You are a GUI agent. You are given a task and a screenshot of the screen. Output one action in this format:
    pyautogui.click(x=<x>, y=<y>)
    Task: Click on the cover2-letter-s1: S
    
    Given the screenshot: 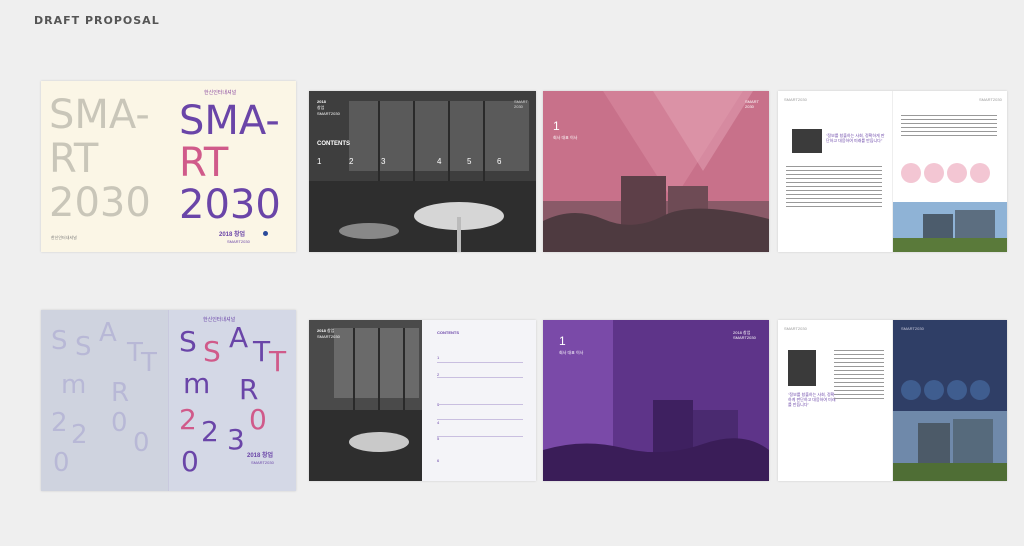 What is the action you would take?
    pyautogui.click(x=188, y=341)
    